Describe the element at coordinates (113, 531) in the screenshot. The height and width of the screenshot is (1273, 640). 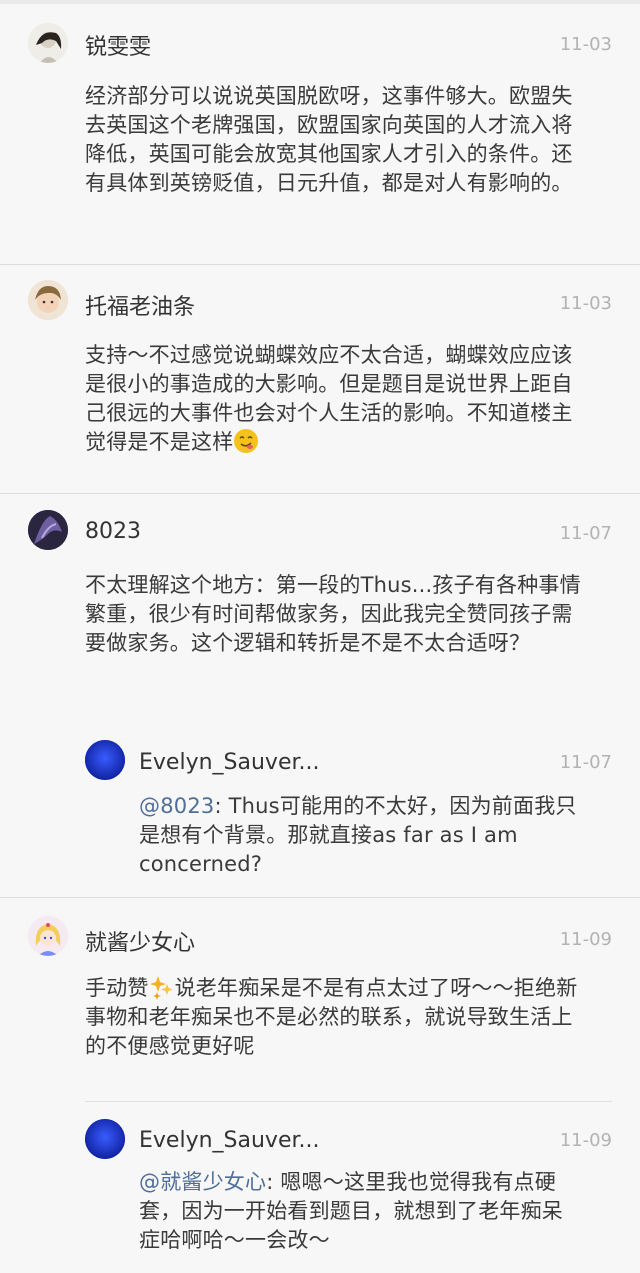
I see `username: 8023` at that location.